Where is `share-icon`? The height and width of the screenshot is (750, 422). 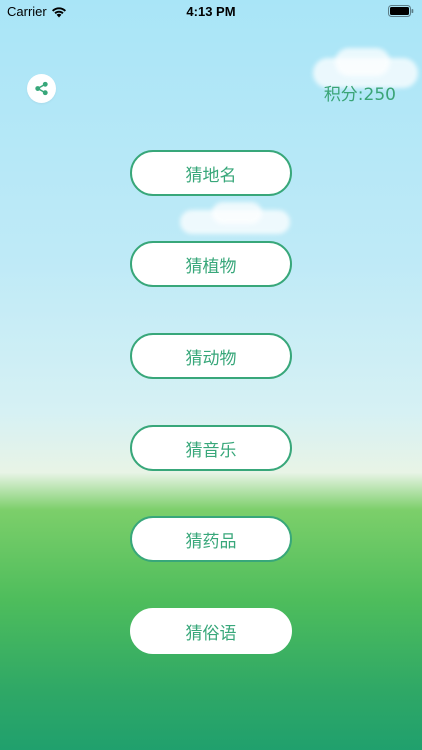
share-icon is located at coordinates (41, 88).